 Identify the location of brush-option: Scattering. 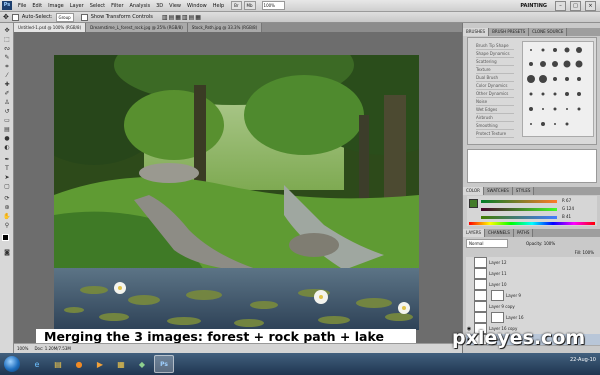
(495, 62).